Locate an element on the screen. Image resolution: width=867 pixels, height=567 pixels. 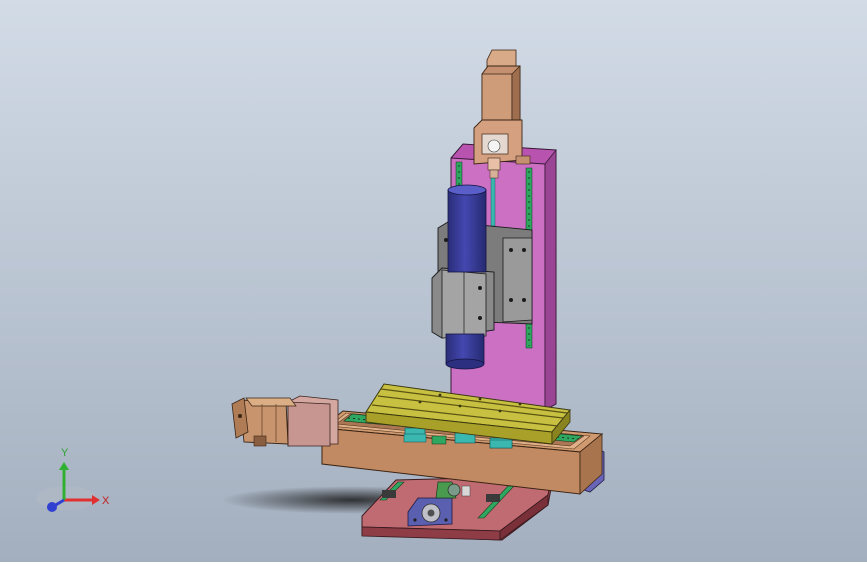
y-axis-motor is located at coordinates (285, 421).